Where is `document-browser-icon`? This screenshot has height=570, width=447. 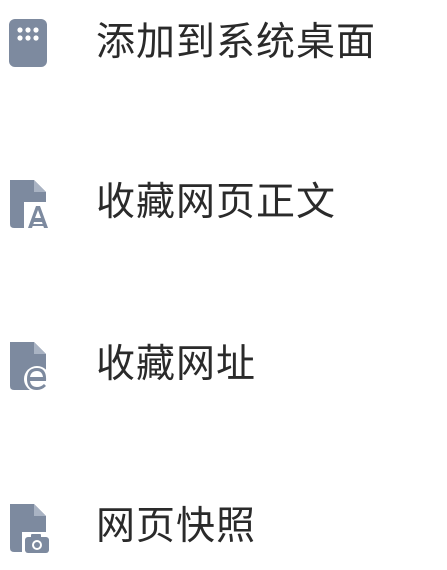
document-browser-icon is located at coordinates (28, 366).